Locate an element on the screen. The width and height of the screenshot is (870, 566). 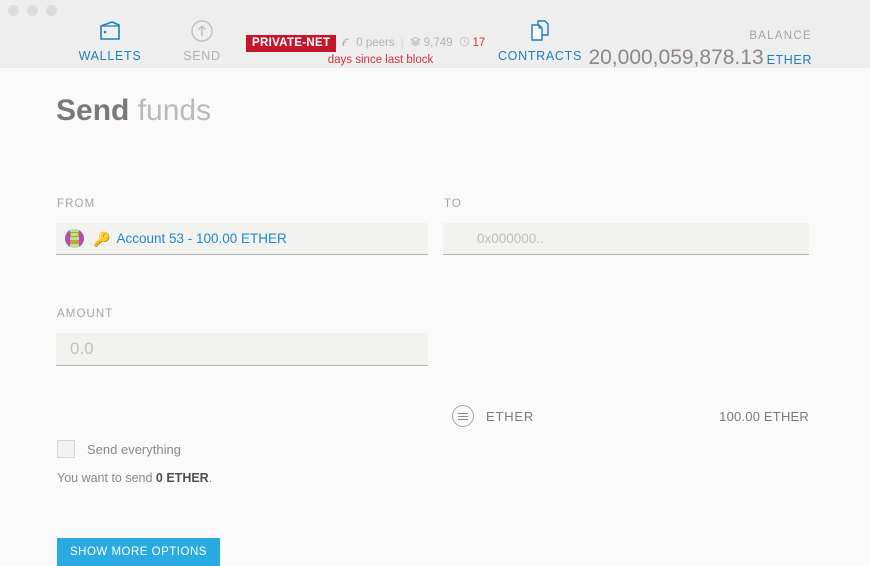
tab-contracts: CONTRACTS is located at coordinates (540, 40).